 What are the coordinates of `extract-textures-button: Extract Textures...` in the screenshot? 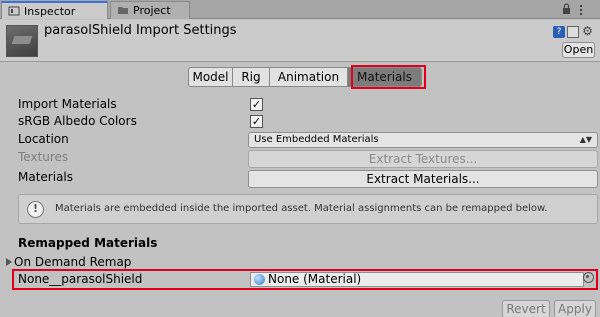 It's located at (423, 159).